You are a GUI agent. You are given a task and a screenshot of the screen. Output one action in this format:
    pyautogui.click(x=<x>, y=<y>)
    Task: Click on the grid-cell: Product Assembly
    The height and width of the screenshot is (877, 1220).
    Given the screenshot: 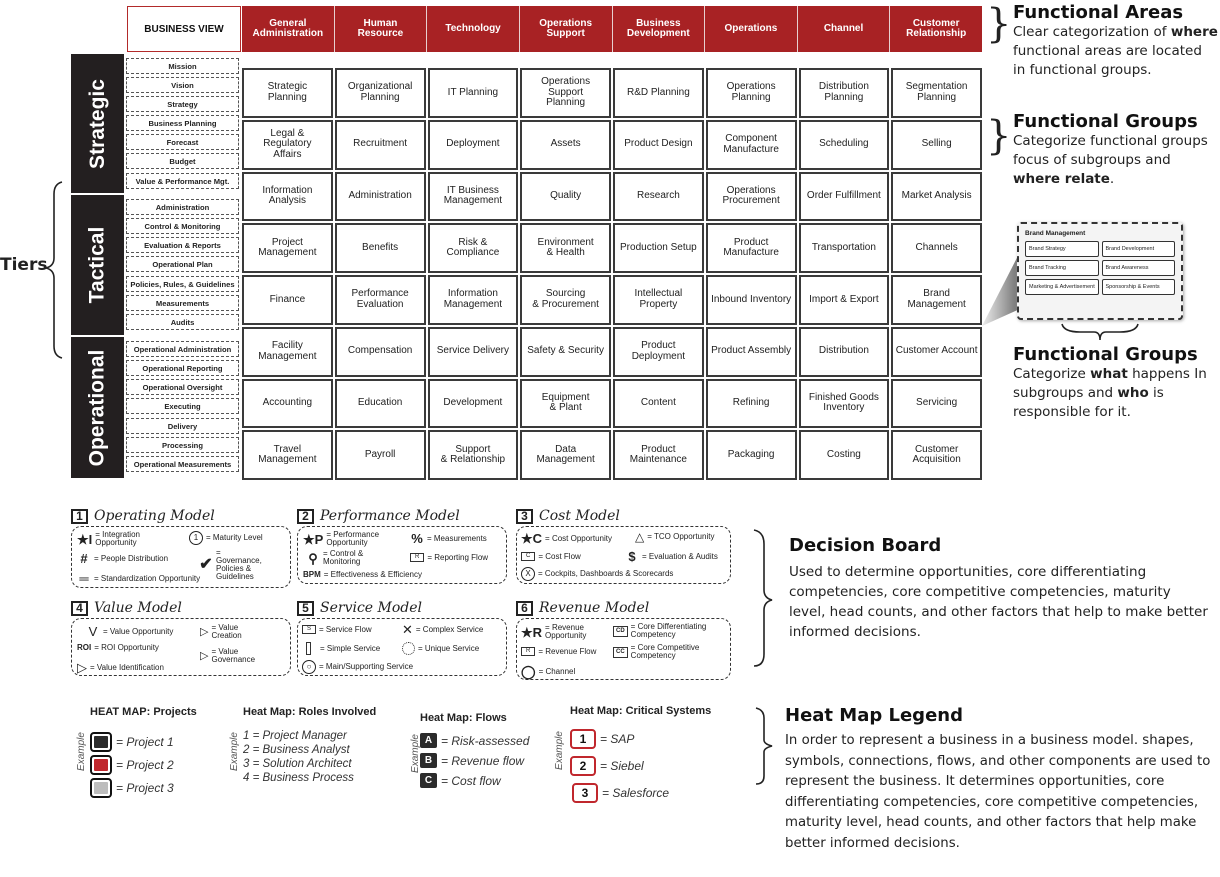 What is the action you would take?
    pyautogui.click(x=751, y=351)
    